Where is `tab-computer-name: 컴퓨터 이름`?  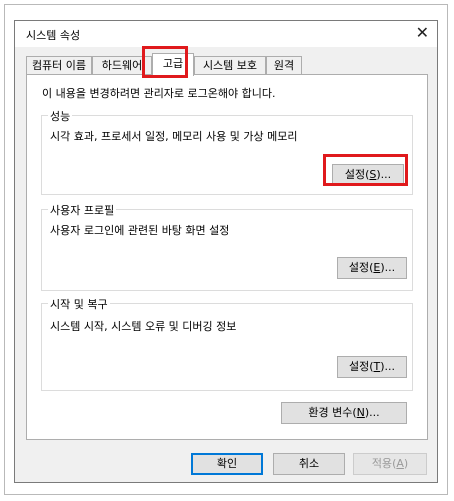 tab-computer-name: 컴퓨터 이름 is located at coordinates (59, 65).